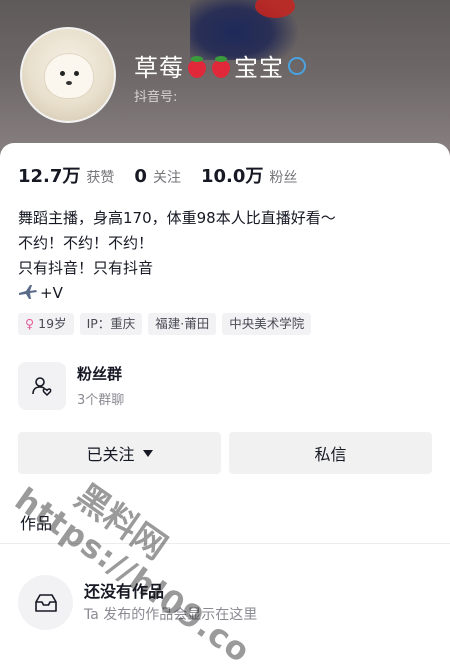 The width and height of the screenshot is (450, 671). What do you see at coordinates (100, 178) in the screenshot?
I see `stat-likes-label: 获赞` at bounding box center [100, 178].